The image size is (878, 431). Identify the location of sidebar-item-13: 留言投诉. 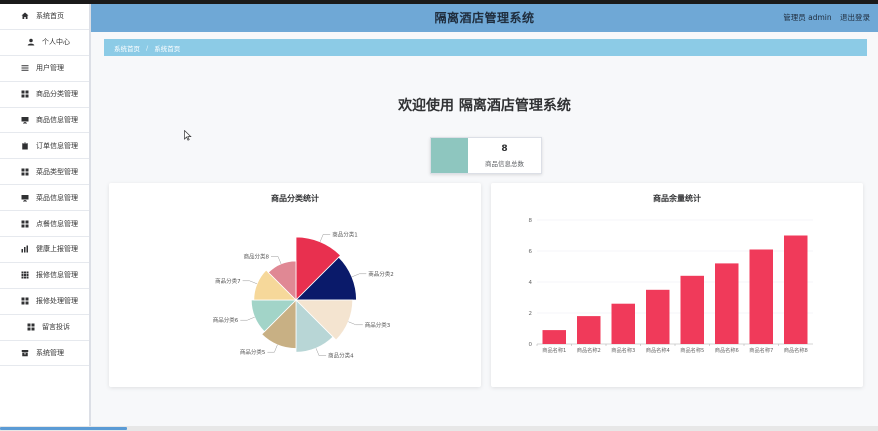
(44, 328).